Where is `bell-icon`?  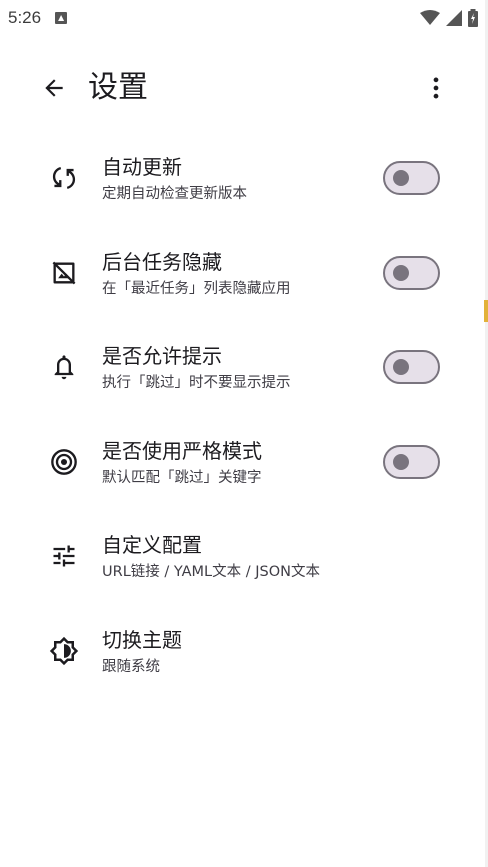 bell-icon is located at coordinates (64, 367).